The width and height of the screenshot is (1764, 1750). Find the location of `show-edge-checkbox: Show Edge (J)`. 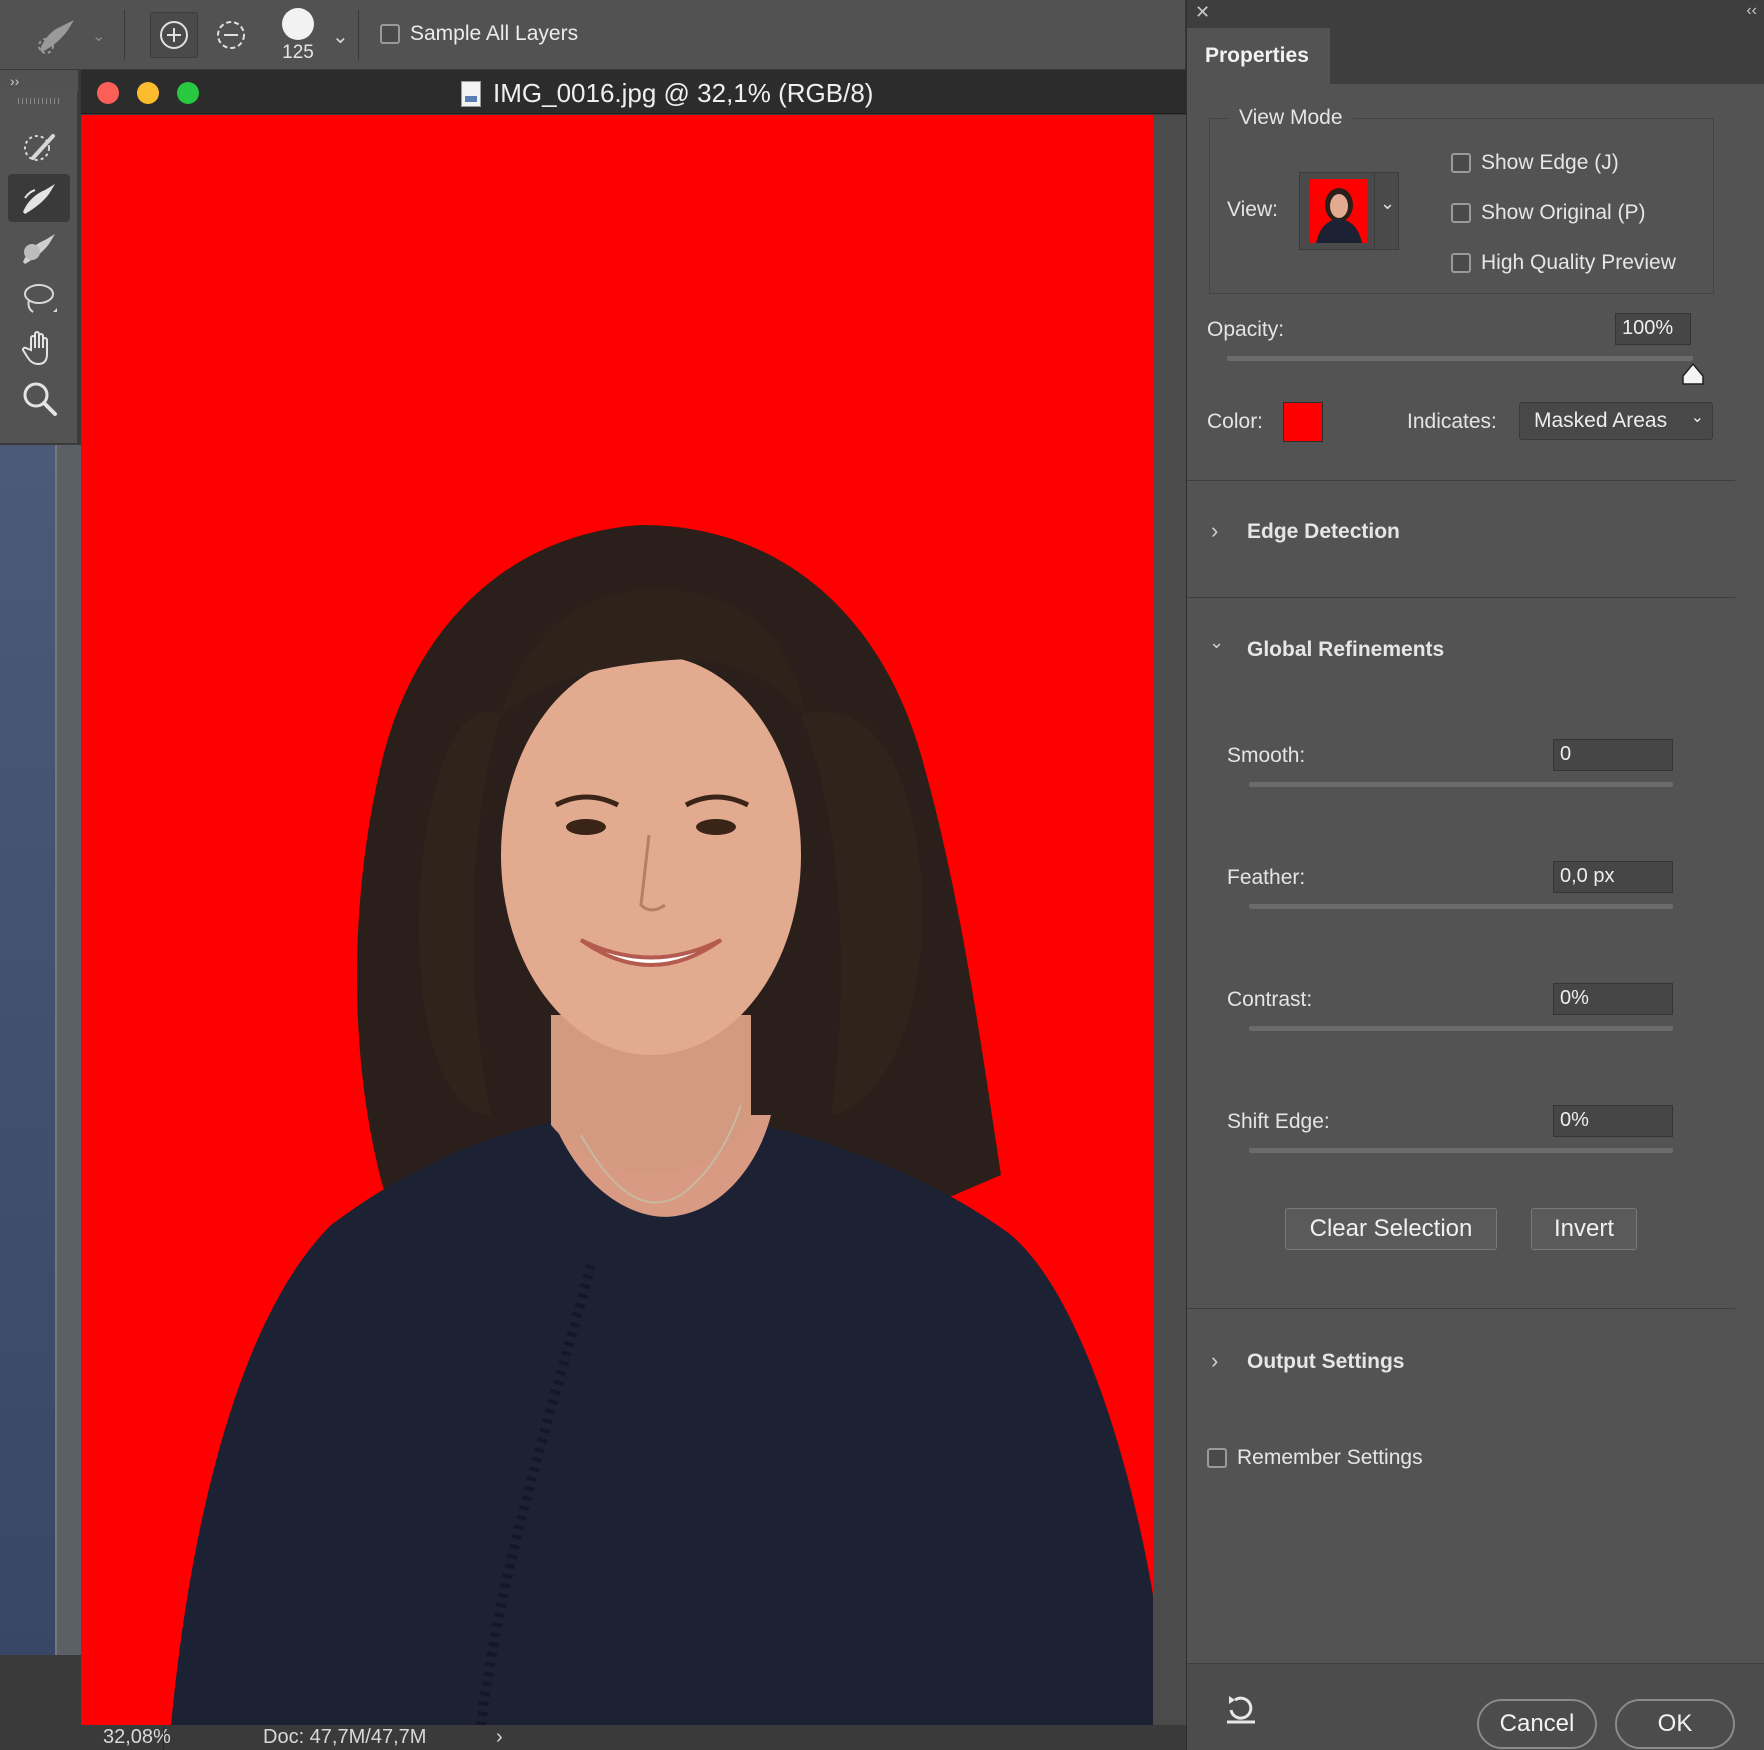

show-edge-checkbox: Show Edge (J) is located at coordinates (1535, 163).